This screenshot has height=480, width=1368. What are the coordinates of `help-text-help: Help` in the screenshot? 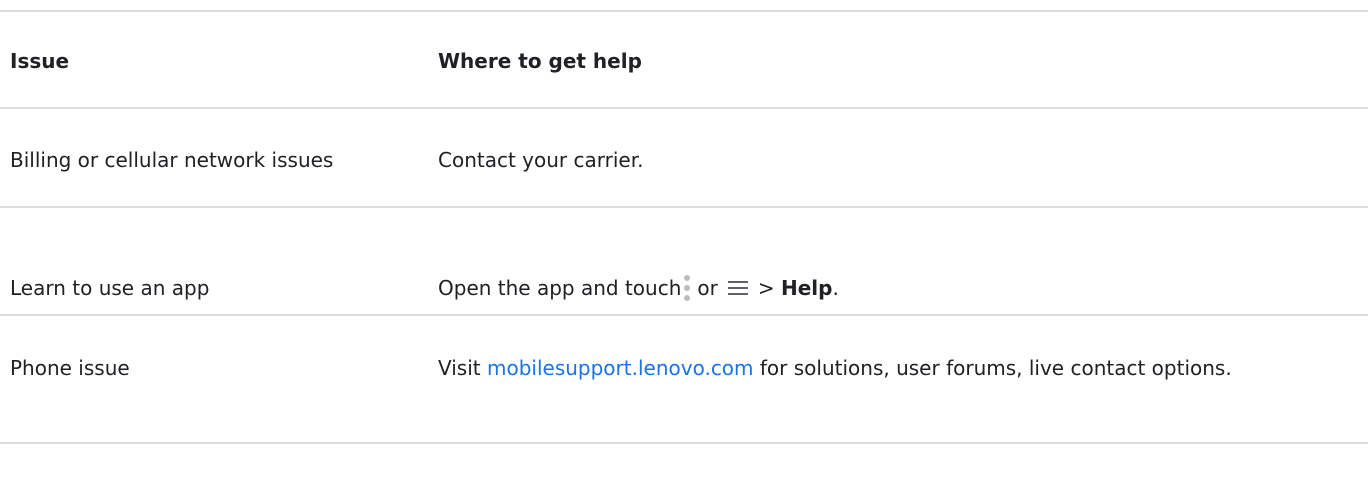 It's located at (806, 288).